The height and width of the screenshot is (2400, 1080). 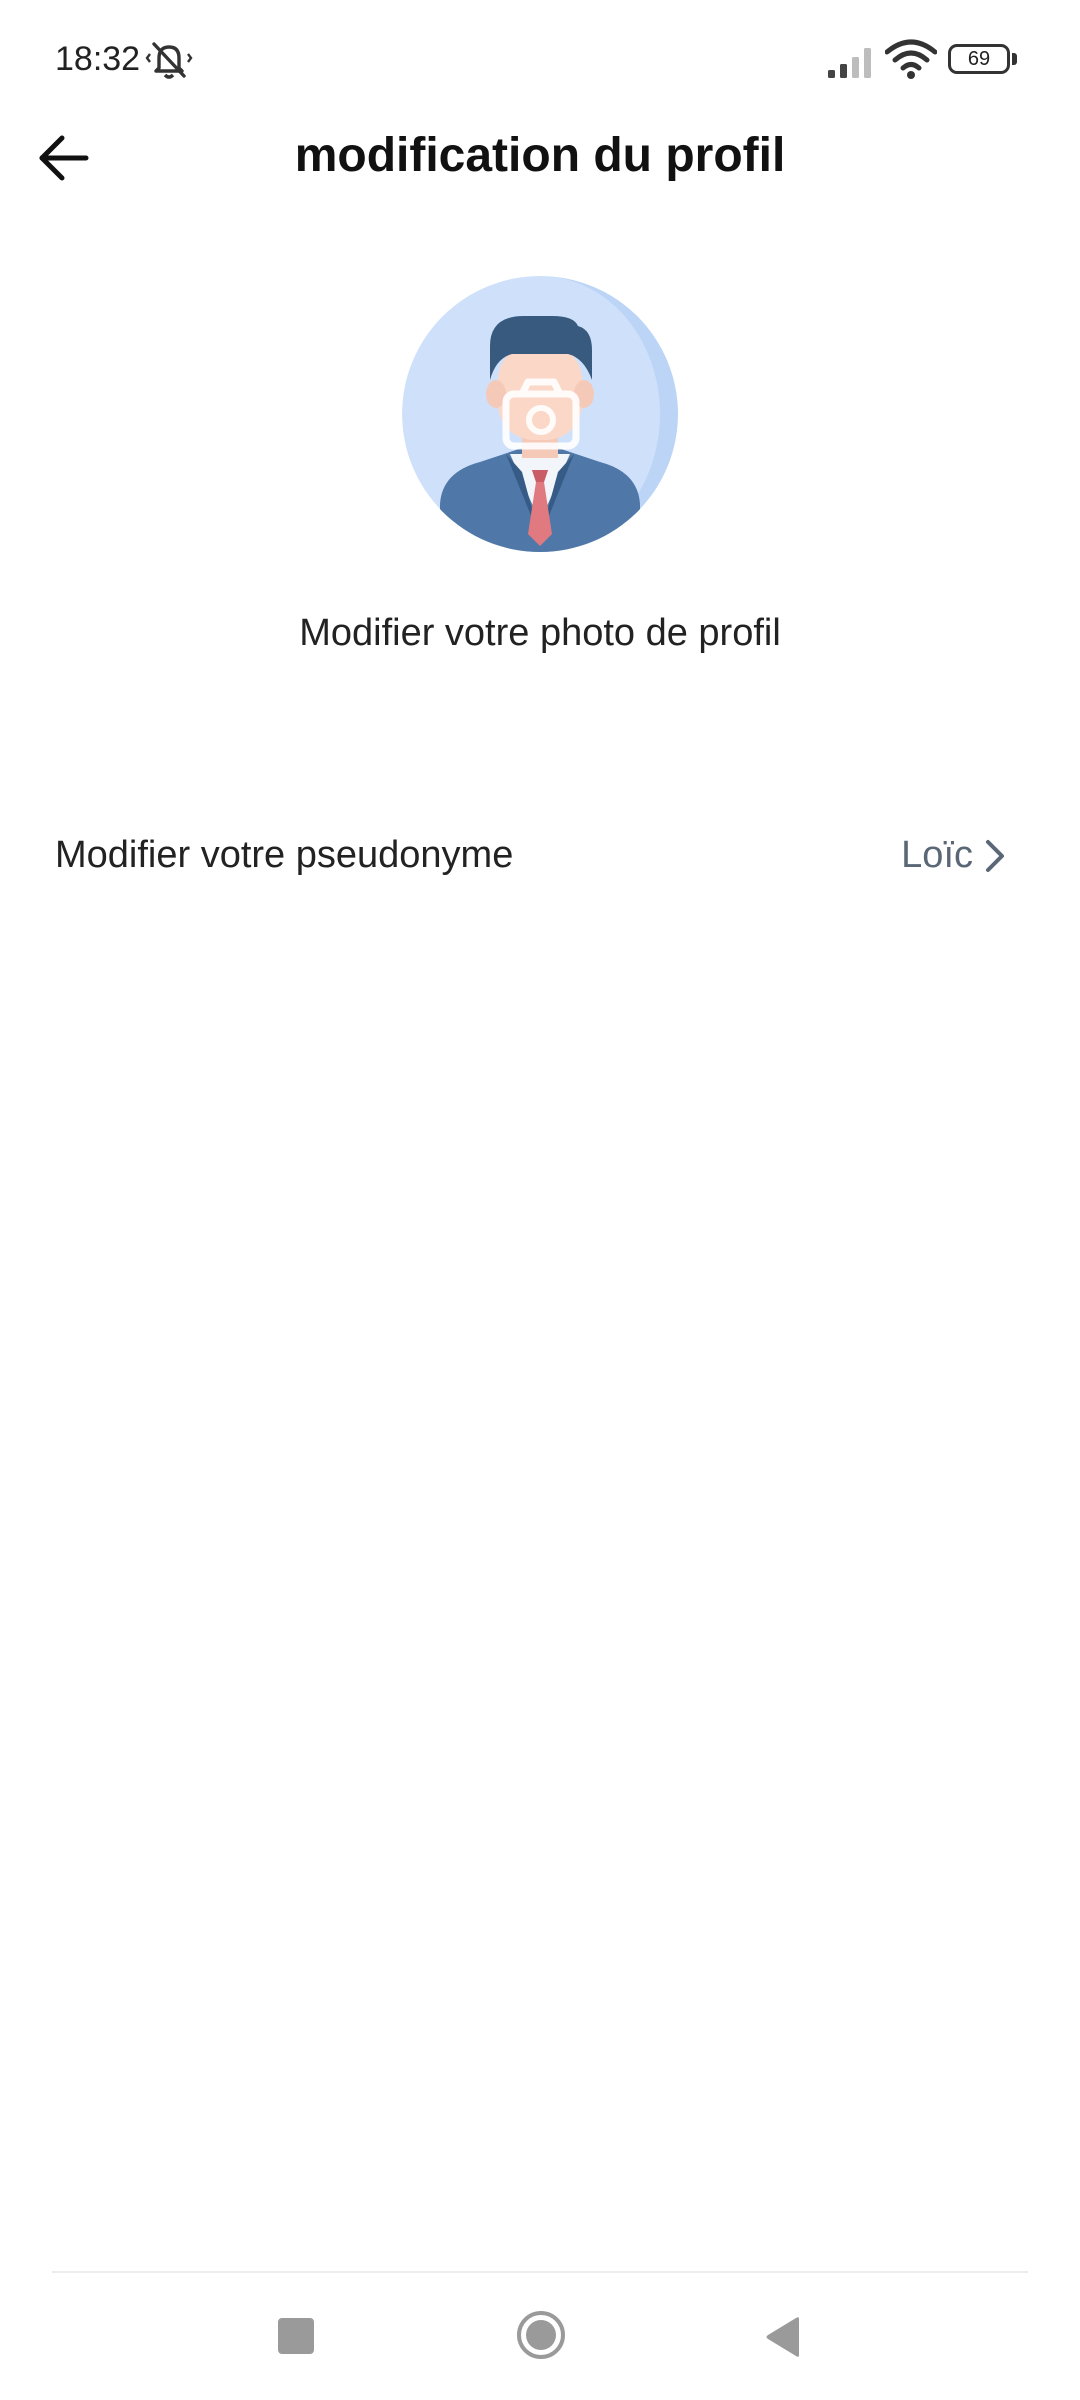 What do you see at coordinates (937, 855) in the screenshot?
I see `pseudonym-value: Loïc` at bounding box center [937, 855].